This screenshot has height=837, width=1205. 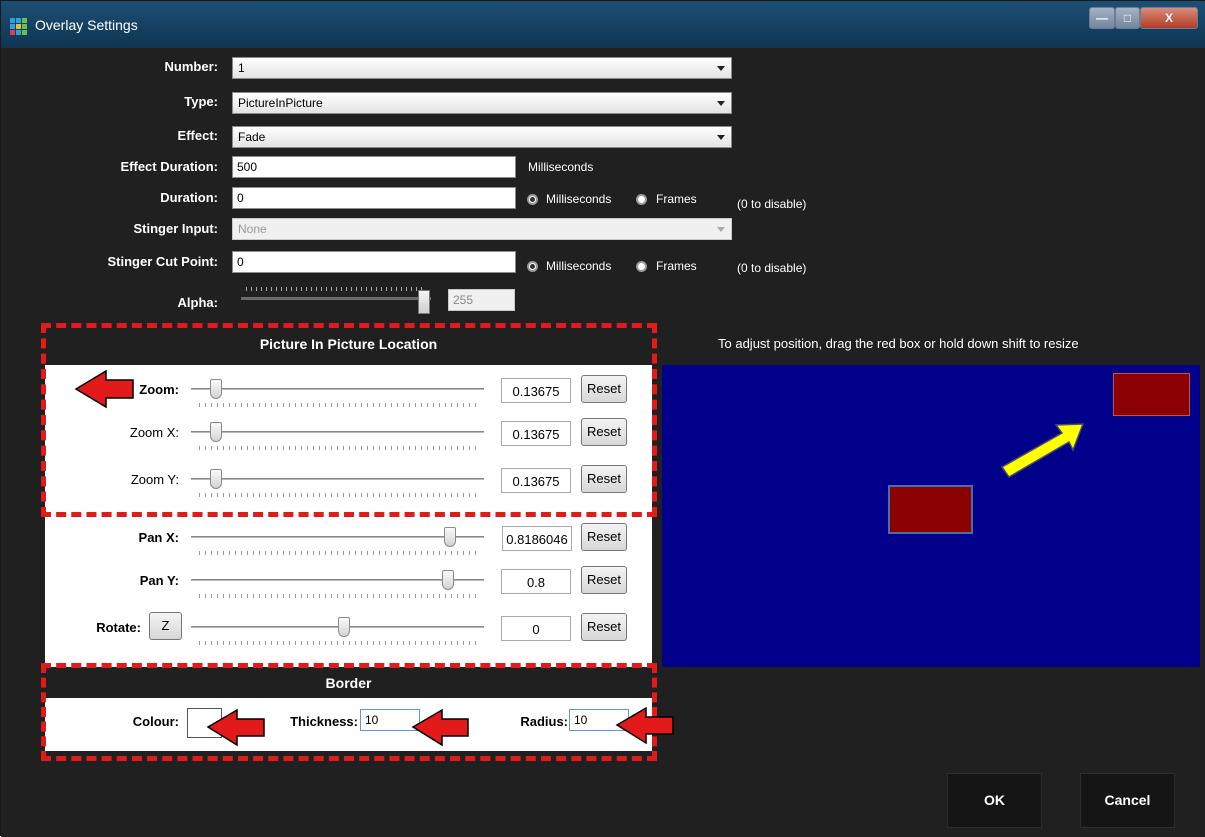 What do you see at coordinates (1042, 450) in the screenshot?
I see `yellow-arrow-icon` at bounding box center [1042, 450].